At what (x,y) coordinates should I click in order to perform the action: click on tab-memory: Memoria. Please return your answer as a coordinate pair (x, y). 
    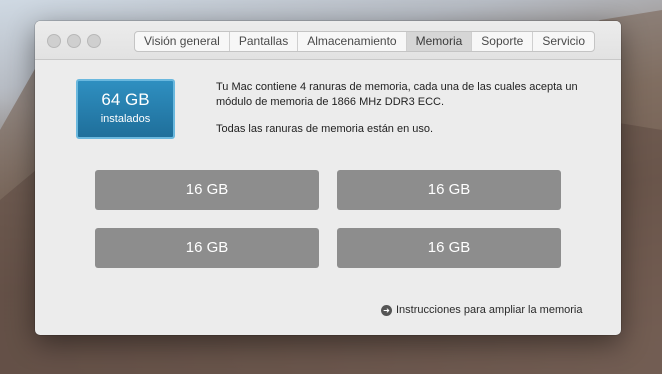
    Looking at the image, I should click on (439, 41).